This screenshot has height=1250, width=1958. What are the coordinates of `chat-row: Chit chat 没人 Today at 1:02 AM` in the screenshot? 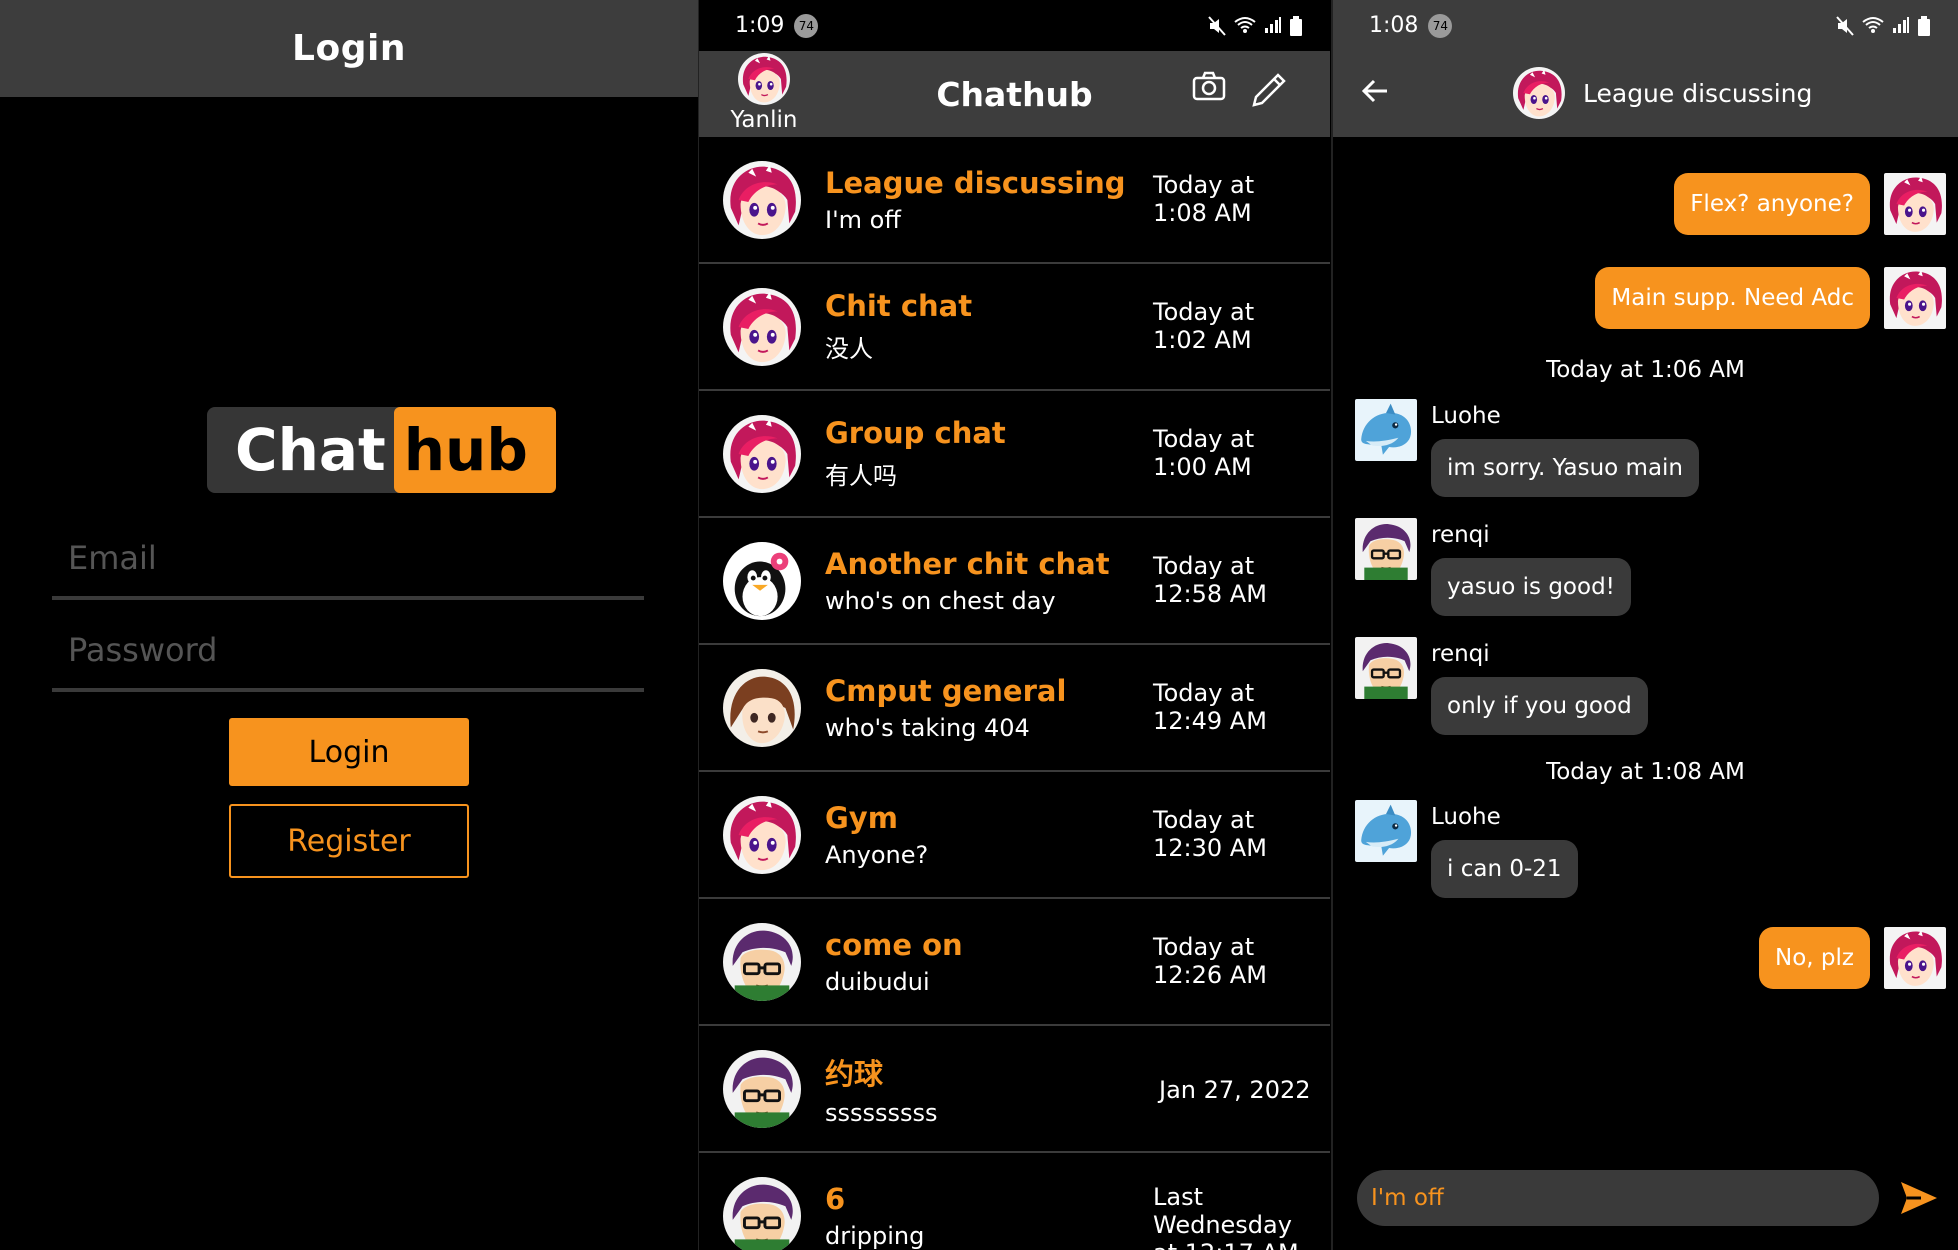 It's located at (1014, 327).